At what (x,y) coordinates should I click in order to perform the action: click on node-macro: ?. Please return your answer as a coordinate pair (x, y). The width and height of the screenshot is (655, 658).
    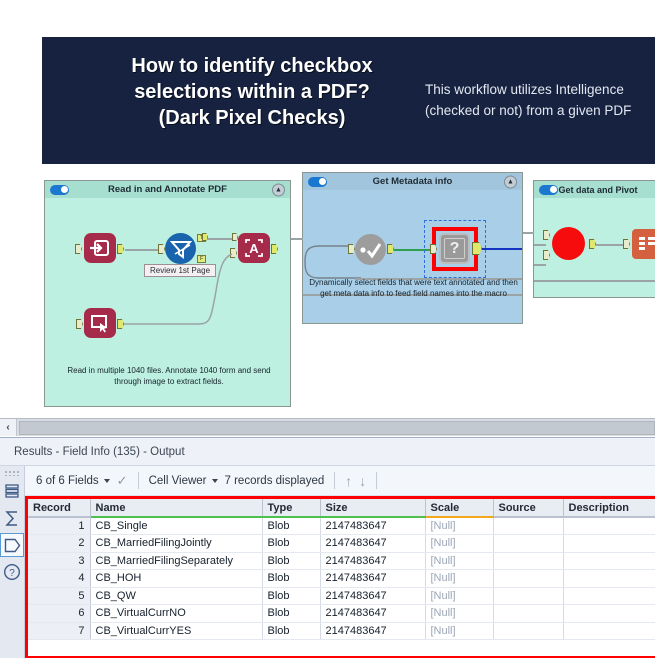
    Looking at the image, I should click on (454, 248).